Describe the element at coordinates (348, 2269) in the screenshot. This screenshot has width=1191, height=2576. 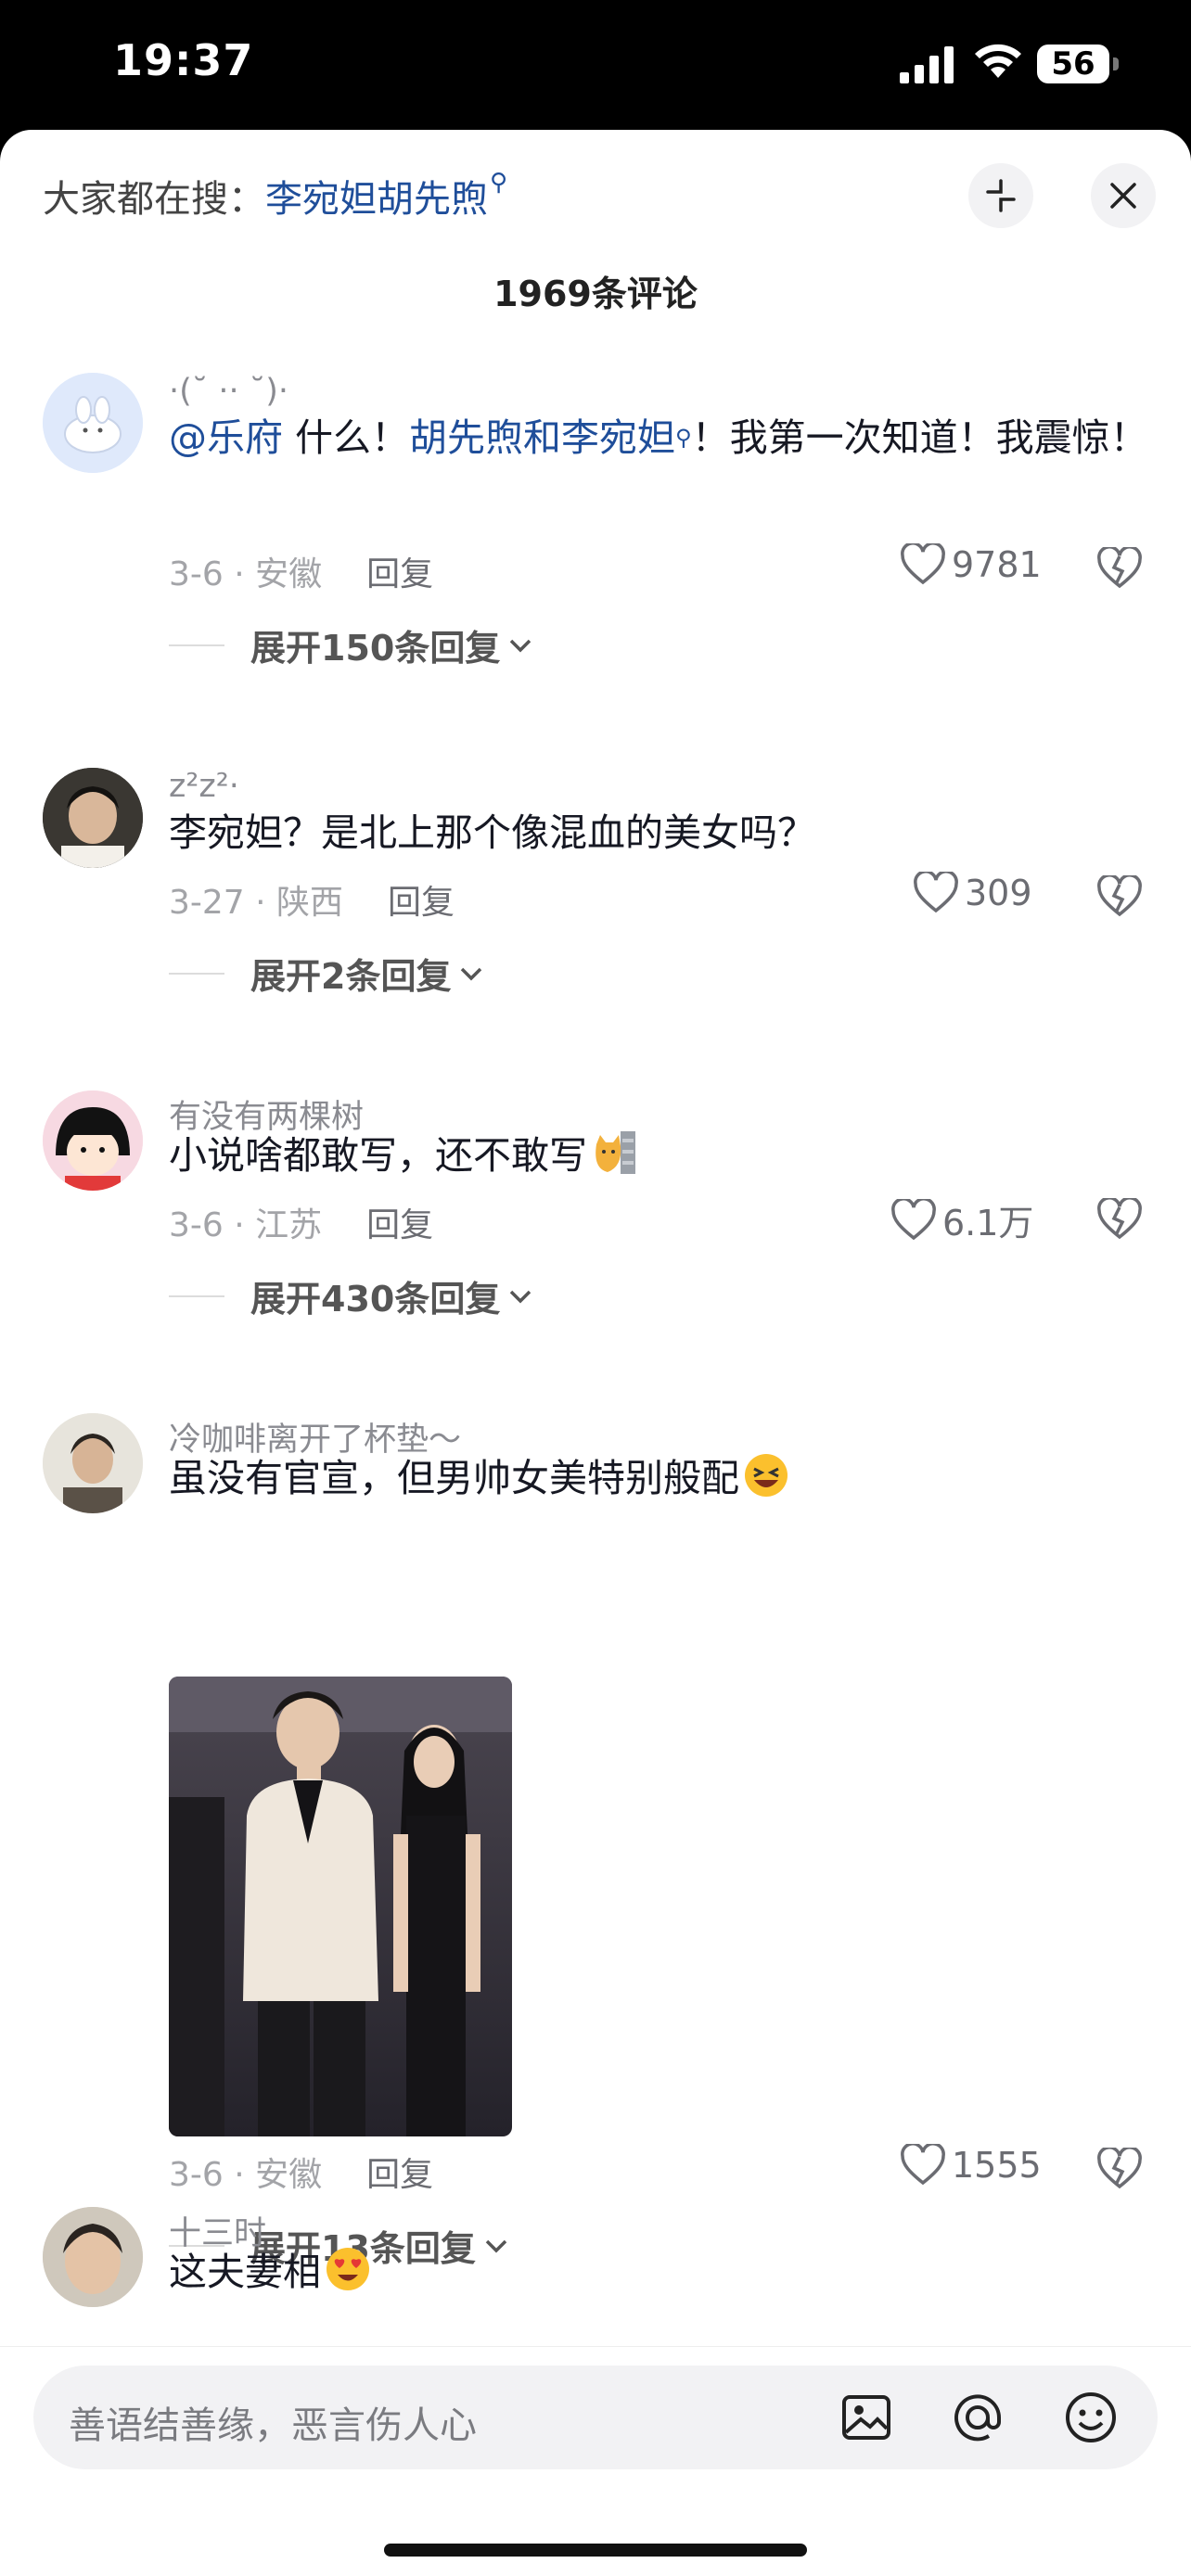
I see `heart-eyes-emoji-icon` at that location.